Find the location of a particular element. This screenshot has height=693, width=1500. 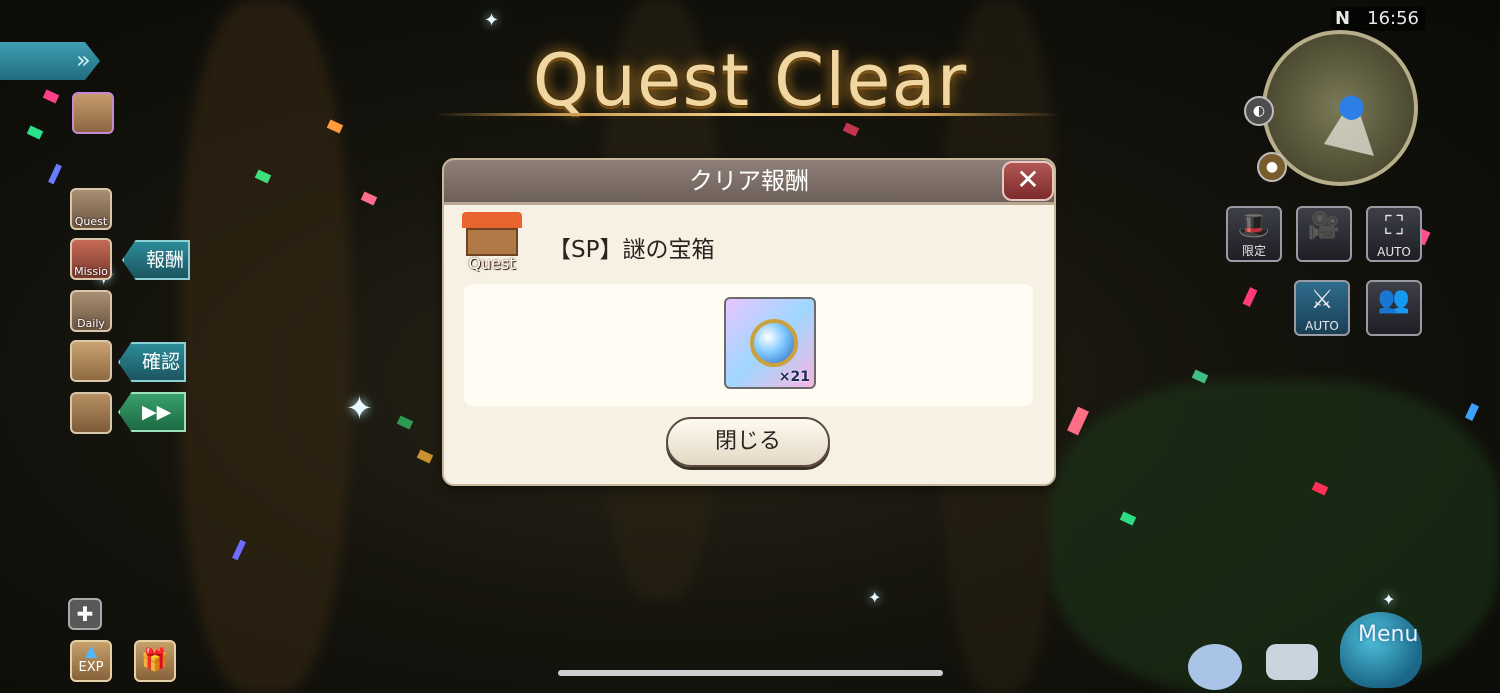

crystal-orb-icon is located at coordinates (774, 343).